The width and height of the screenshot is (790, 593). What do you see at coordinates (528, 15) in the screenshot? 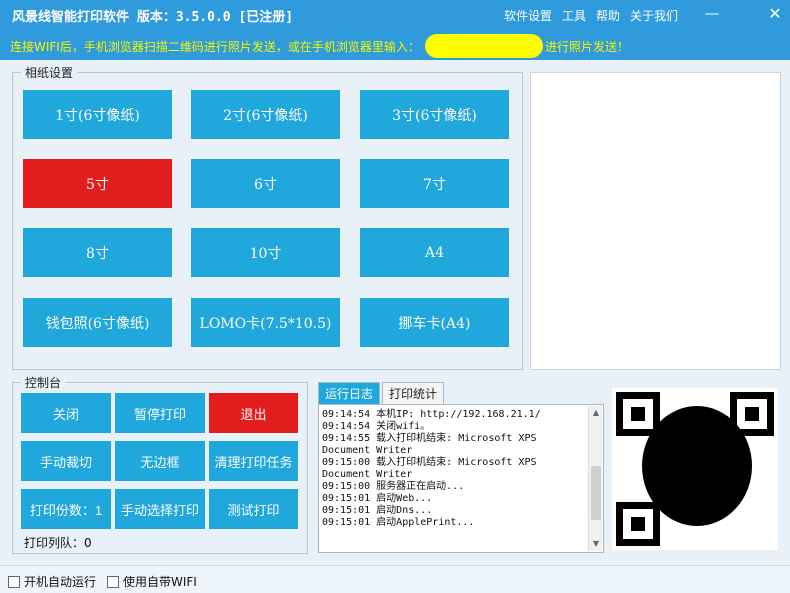
I see `menu-software-settings: 软件设置` at bounding box center [528, 15].